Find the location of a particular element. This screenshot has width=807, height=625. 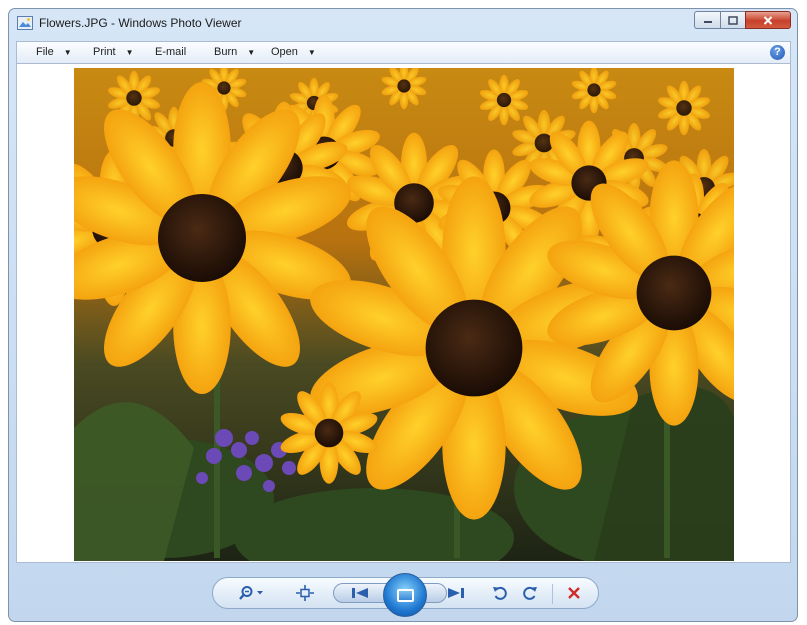

rotate-counterclockwise-icon is located at coordinates (500, 593).